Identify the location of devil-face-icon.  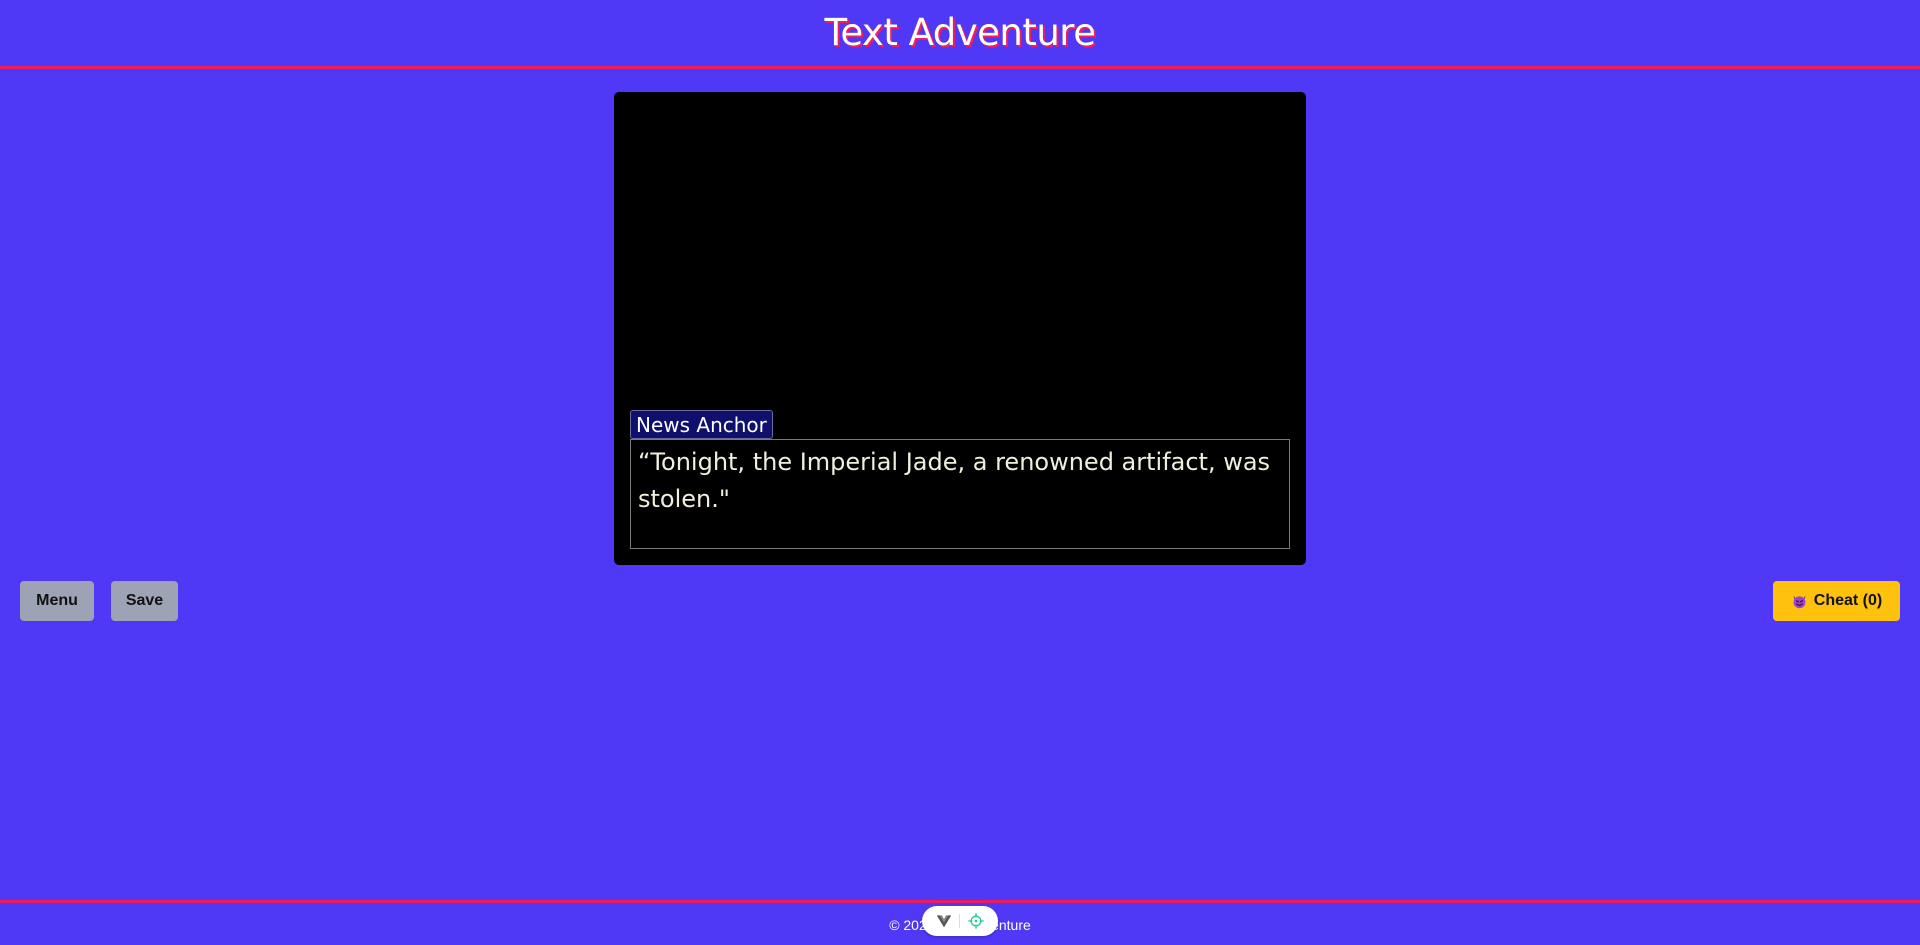
(1799, 601).